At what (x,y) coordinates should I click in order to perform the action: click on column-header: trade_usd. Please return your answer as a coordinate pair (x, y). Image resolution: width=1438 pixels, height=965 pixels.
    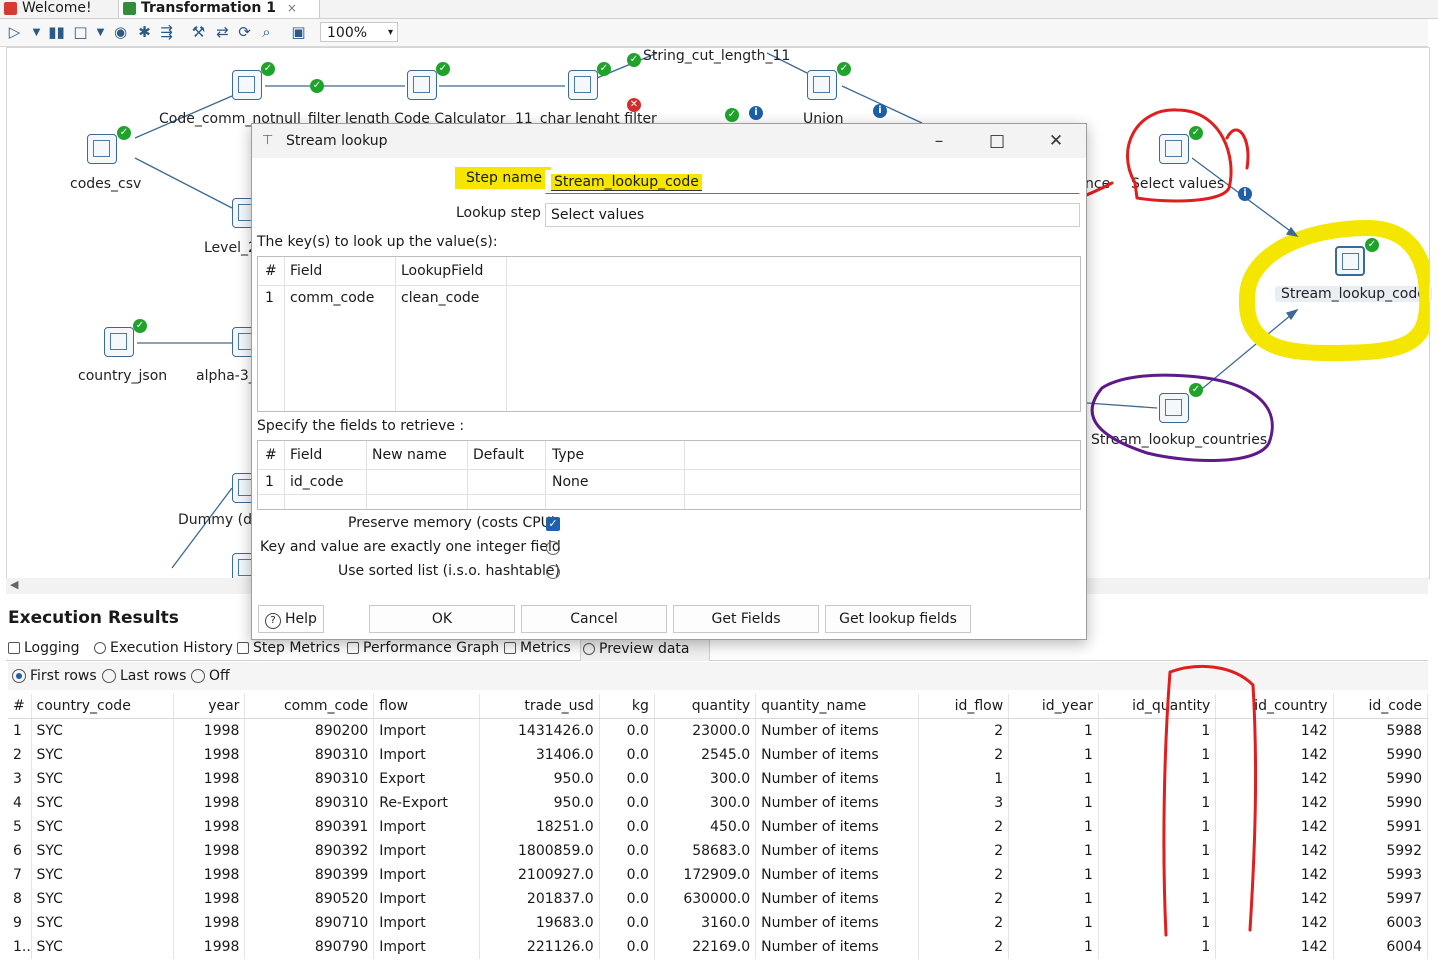
    Looking at the image, I should click on (539, 706).